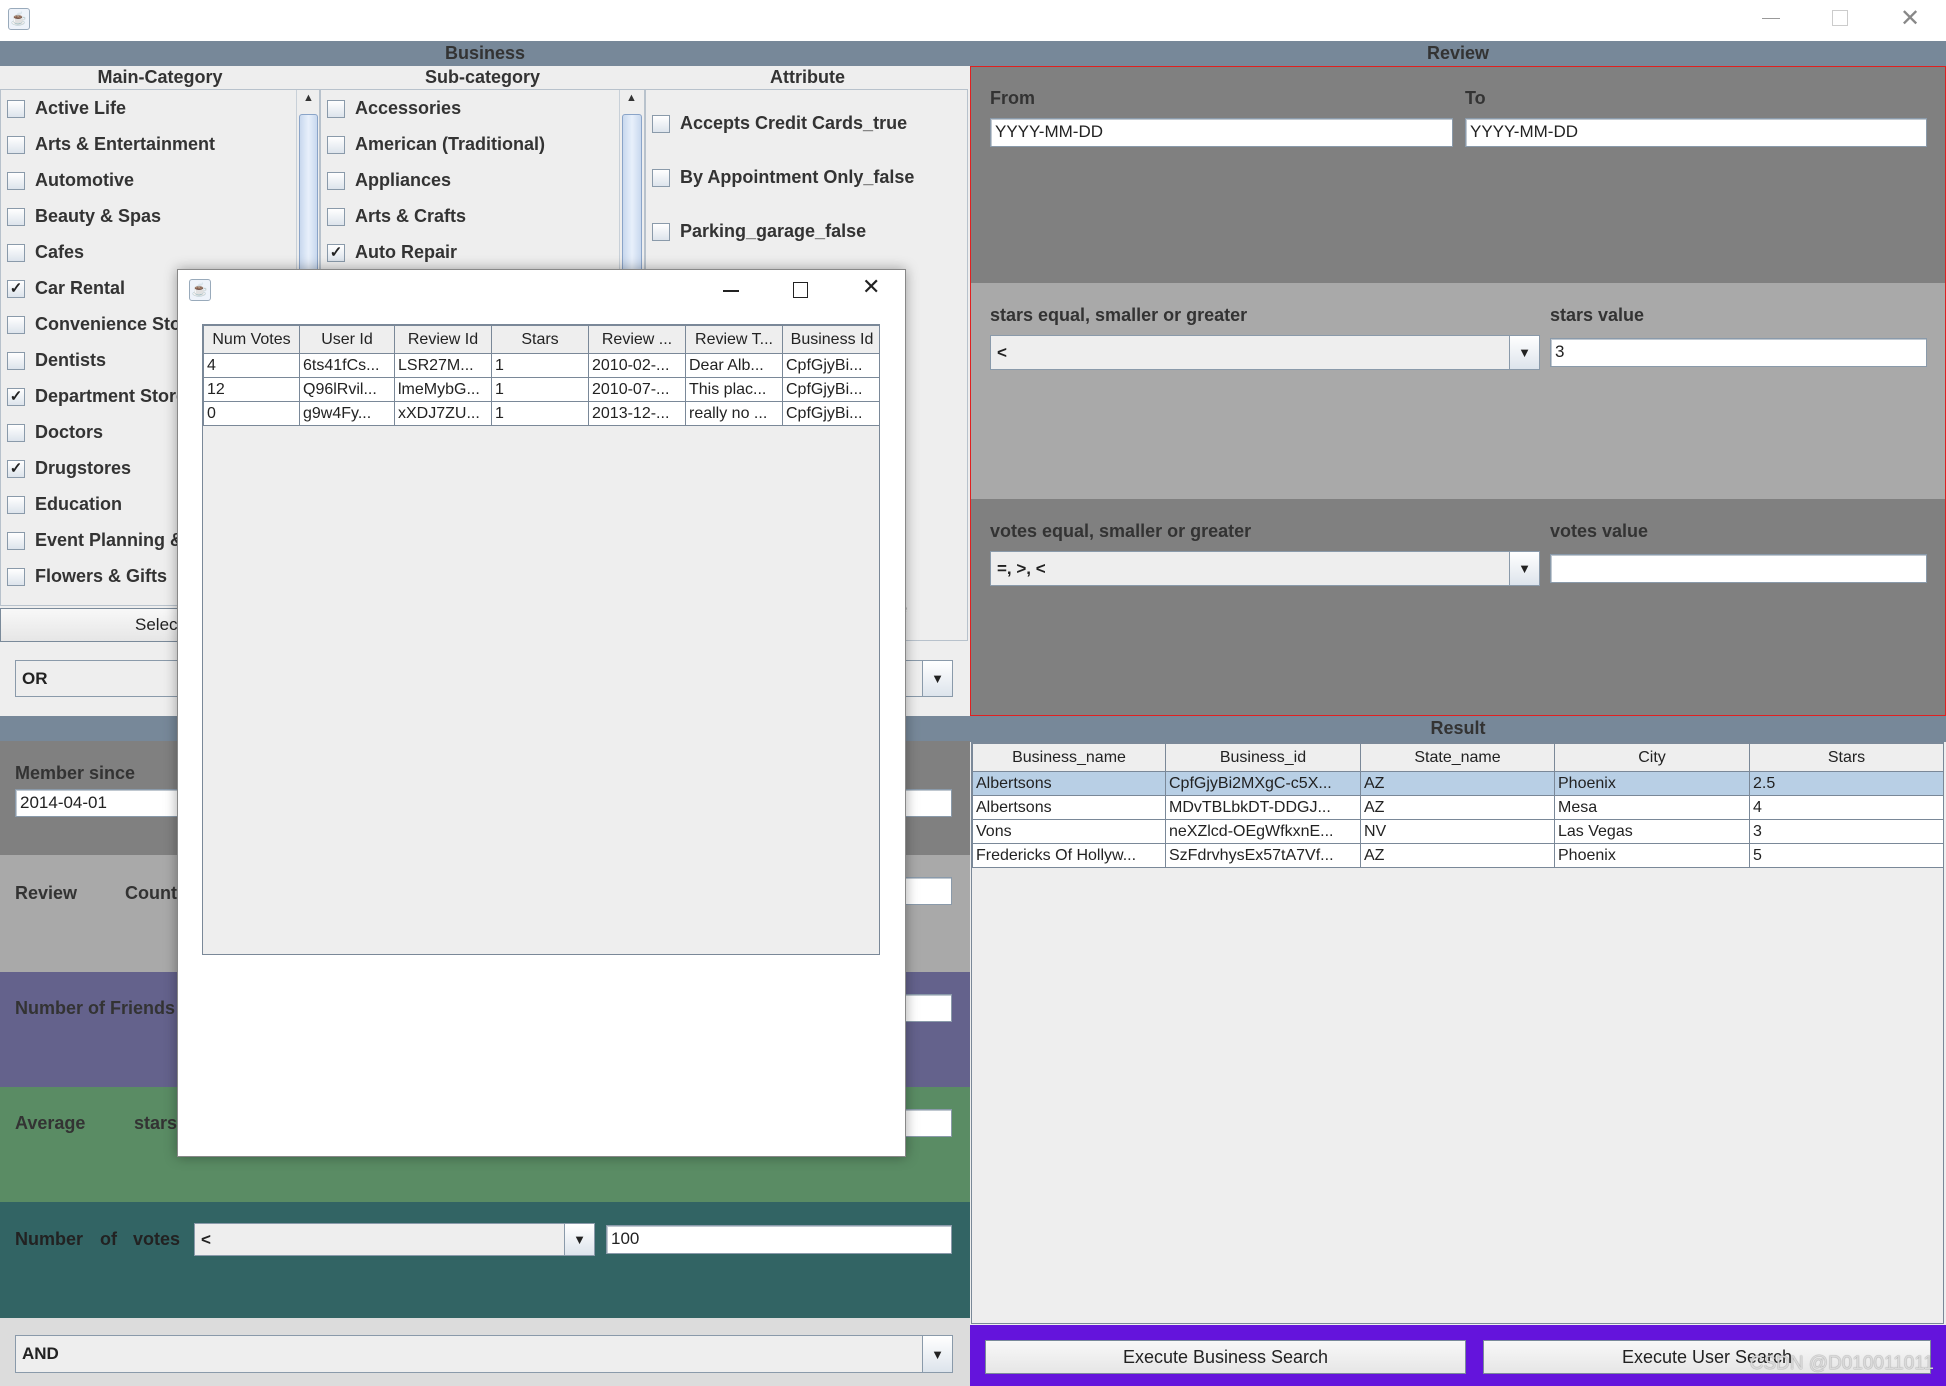 The image size is (1946, 1386). I want to click on user-logic-combo: AND ▼, so click(484, 1354).